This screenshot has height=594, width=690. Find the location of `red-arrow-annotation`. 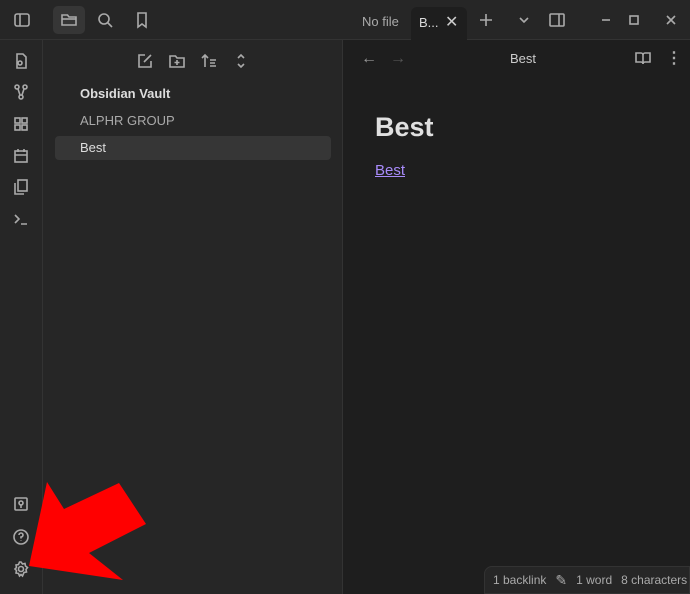

red-arrow-annotation is located at coordinates (87, 531).